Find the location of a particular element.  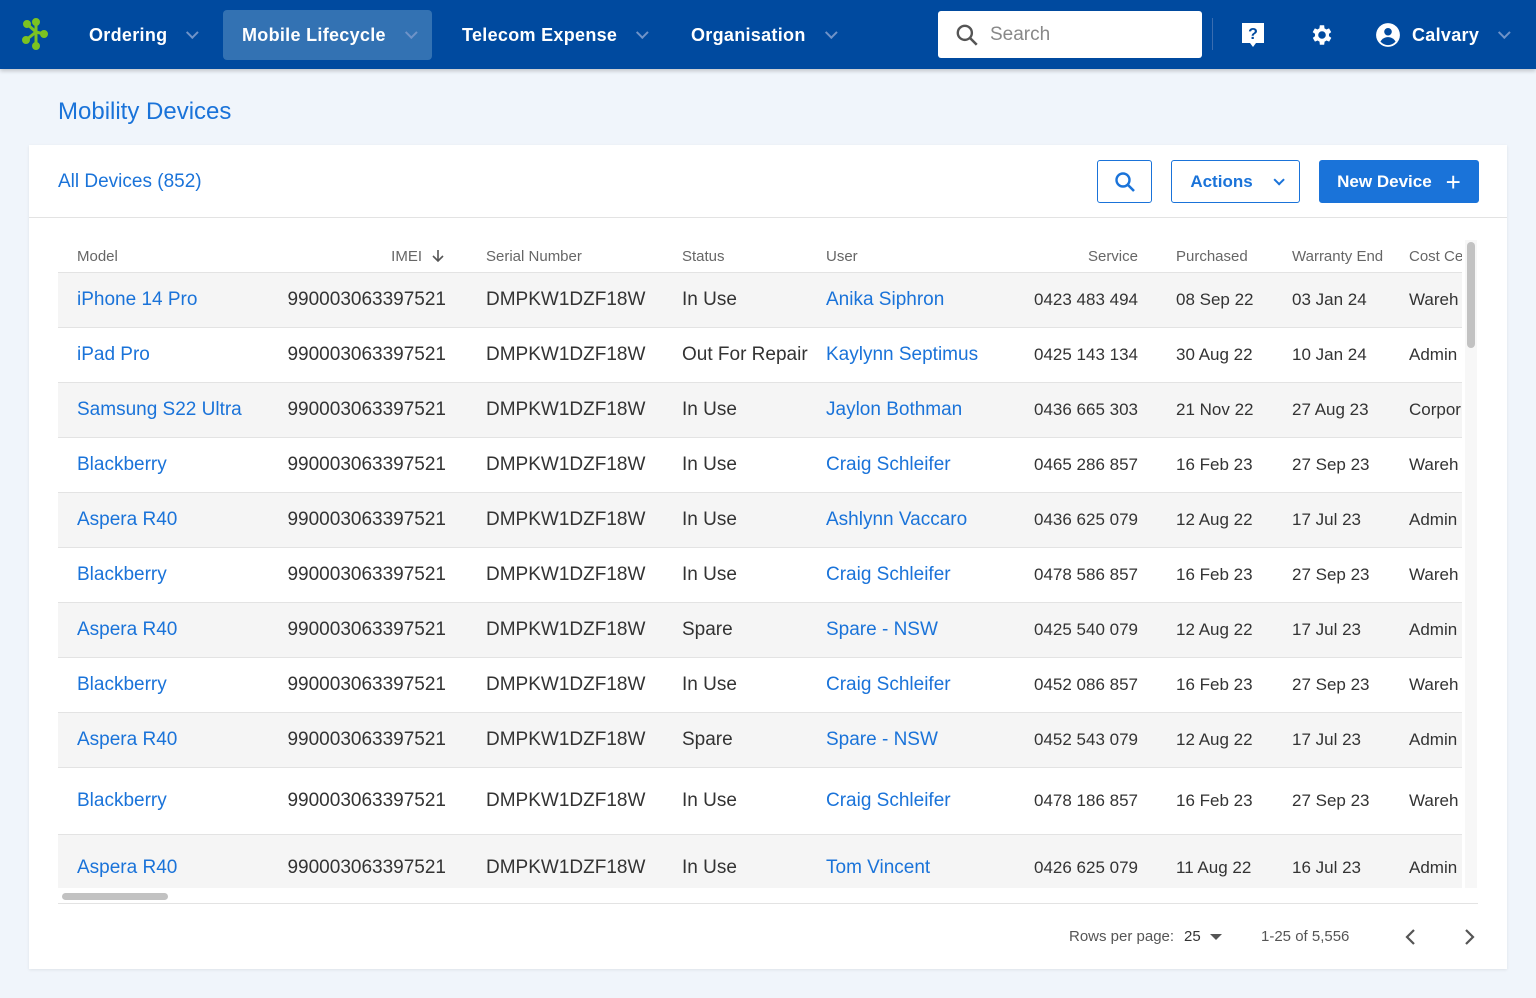

logo-icon is located at coordinates (35, 34).